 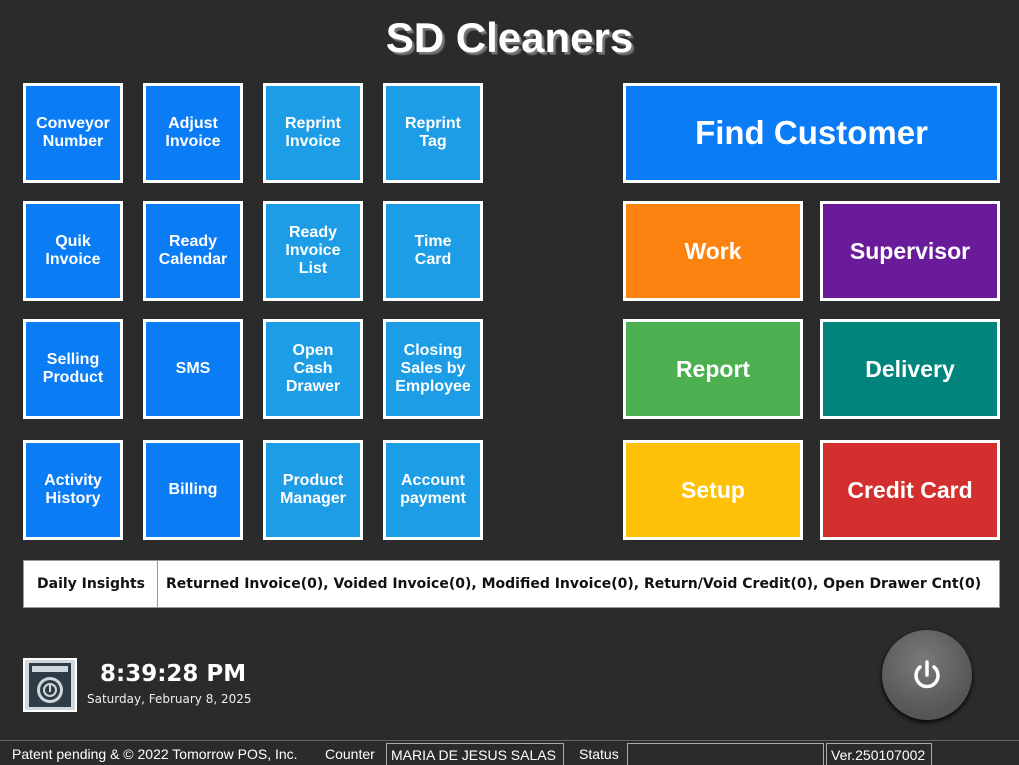 I want to click on clock-time: 8:39:28 PM, so click(x=173, y=674).